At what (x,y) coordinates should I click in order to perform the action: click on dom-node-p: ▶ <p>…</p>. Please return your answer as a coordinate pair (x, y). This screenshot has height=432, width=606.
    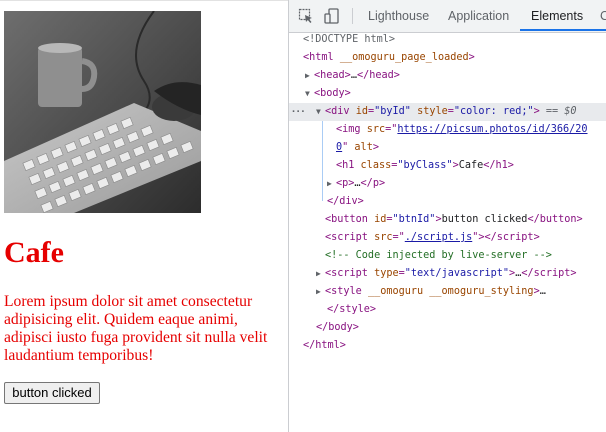
    Looking at the image, I should click on (356, 184).